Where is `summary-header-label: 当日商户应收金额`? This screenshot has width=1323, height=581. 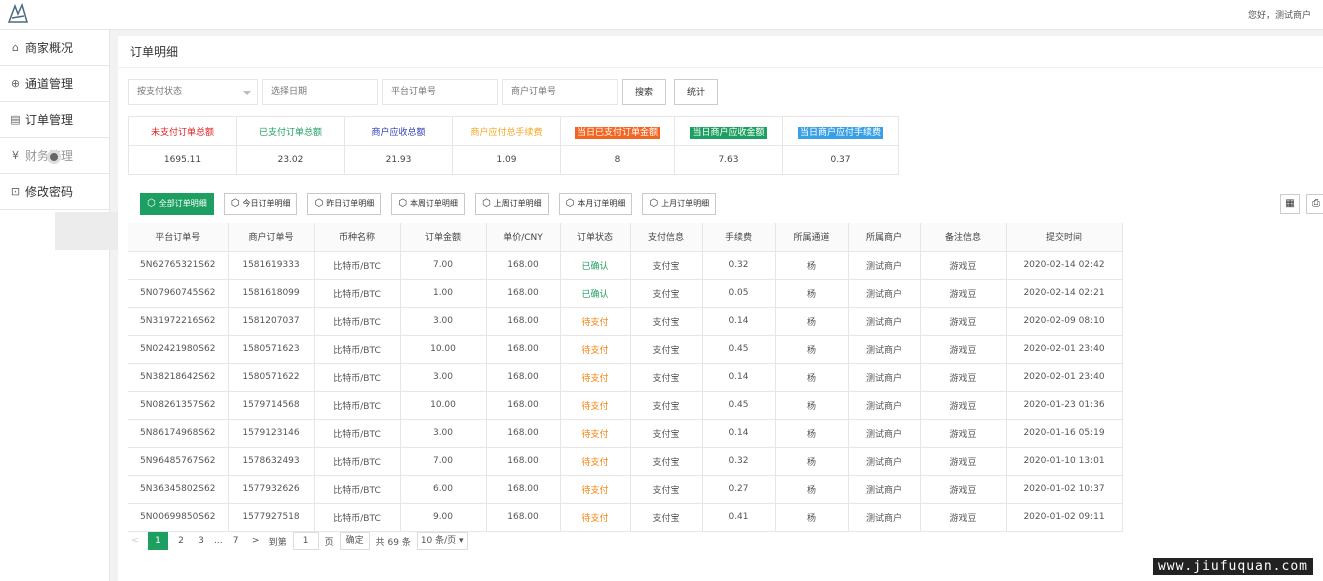
summary-header-label: 当日商户应收金额 is located at coordinates (728, 132).